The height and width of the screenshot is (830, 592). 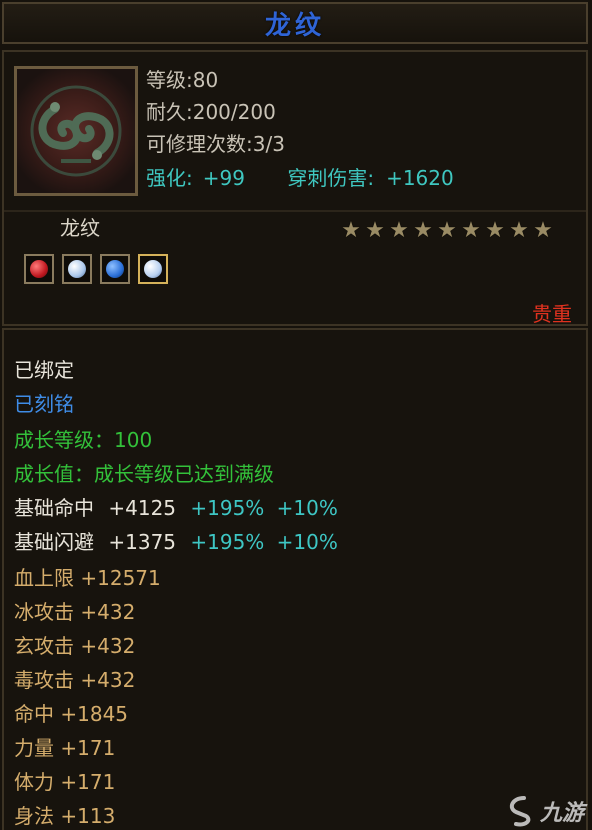 What do you see at coordinates (169, 178) in the screenshot?
I see `enhance-label: 强化:` at bounding box center [169, 178].